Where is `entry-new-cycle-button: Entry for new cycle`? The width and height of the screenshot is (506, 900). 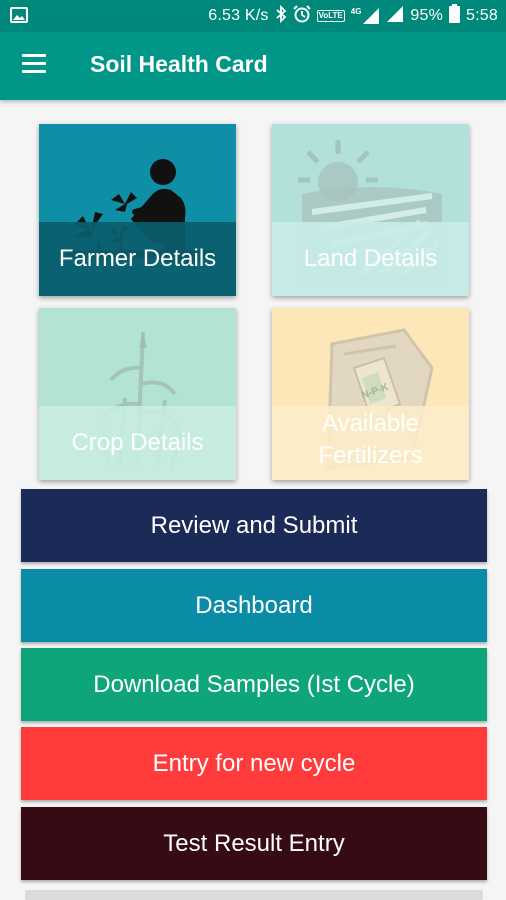
entry-new-cycle-button: Entry for new cycle is located at coordinates (254, 763).